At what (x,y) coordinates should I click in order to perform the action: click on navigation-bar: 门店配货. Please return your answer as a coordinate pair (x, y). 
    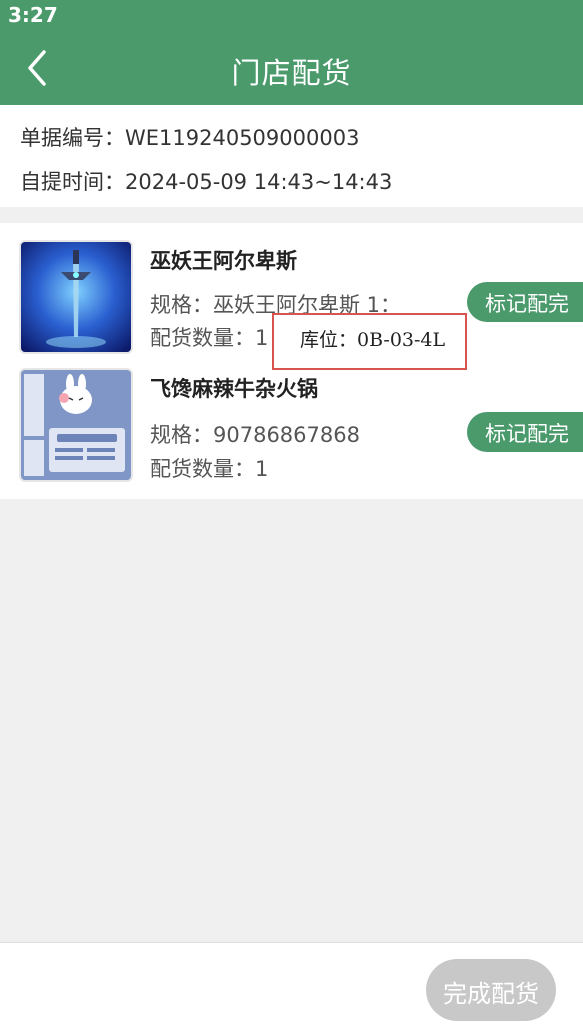
    Looking at the image, I should click on (291, 67).